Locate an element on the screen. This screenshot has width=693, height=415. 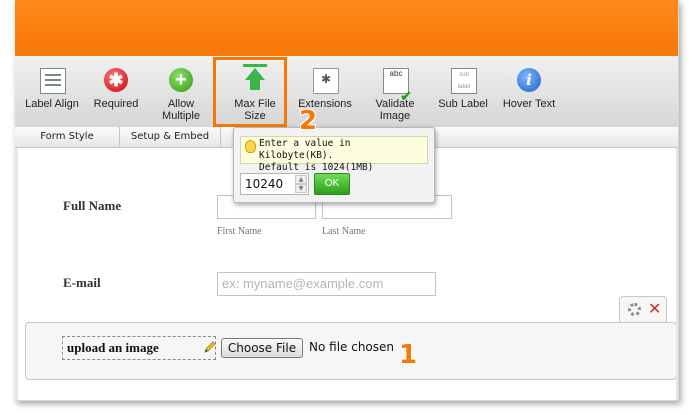
ok-button: OK is located at coordinates (332, 184).